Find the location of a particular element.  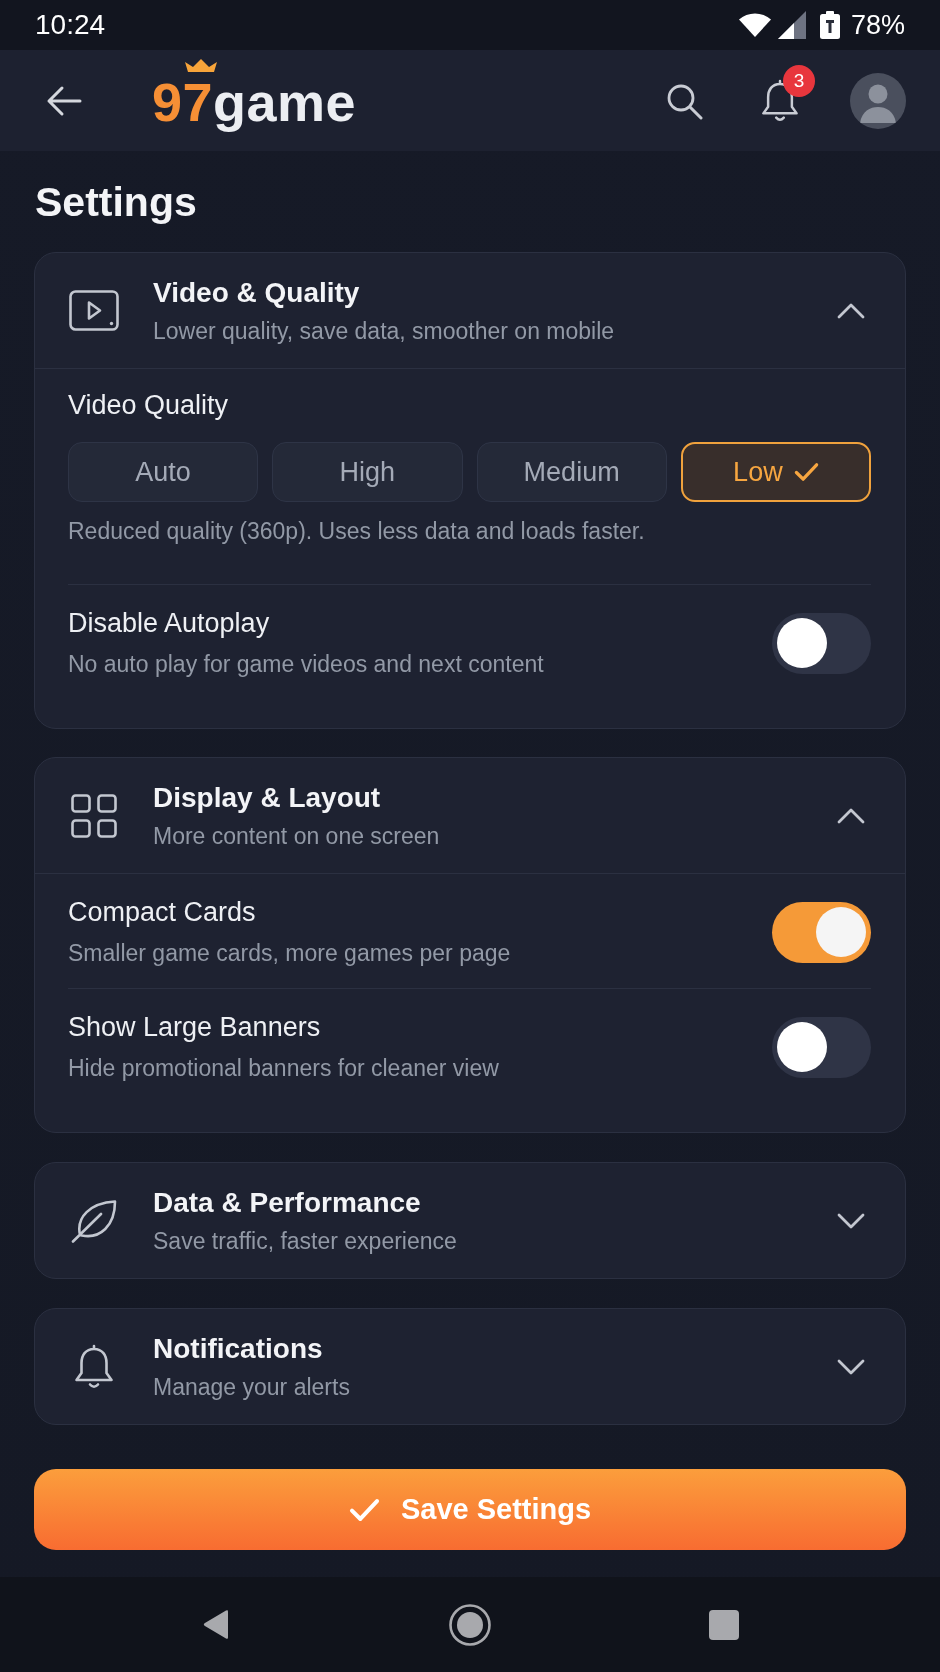

signal-icon is located at coordinates (791, 25).